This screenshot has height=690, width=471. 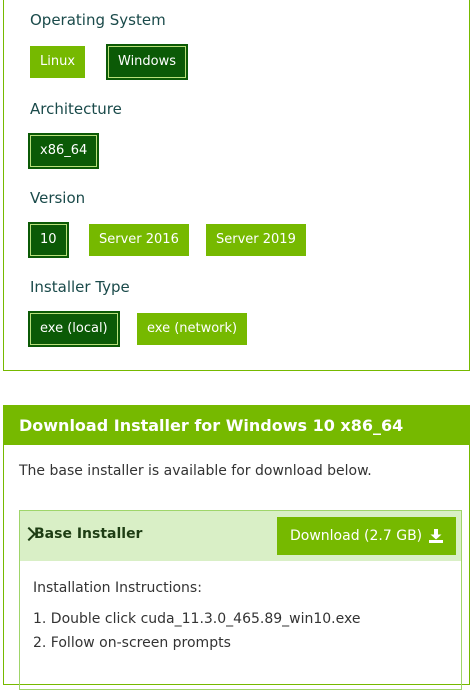 I want to click on version-option-server-2019: Server 2019, so click(x=256, y=240).